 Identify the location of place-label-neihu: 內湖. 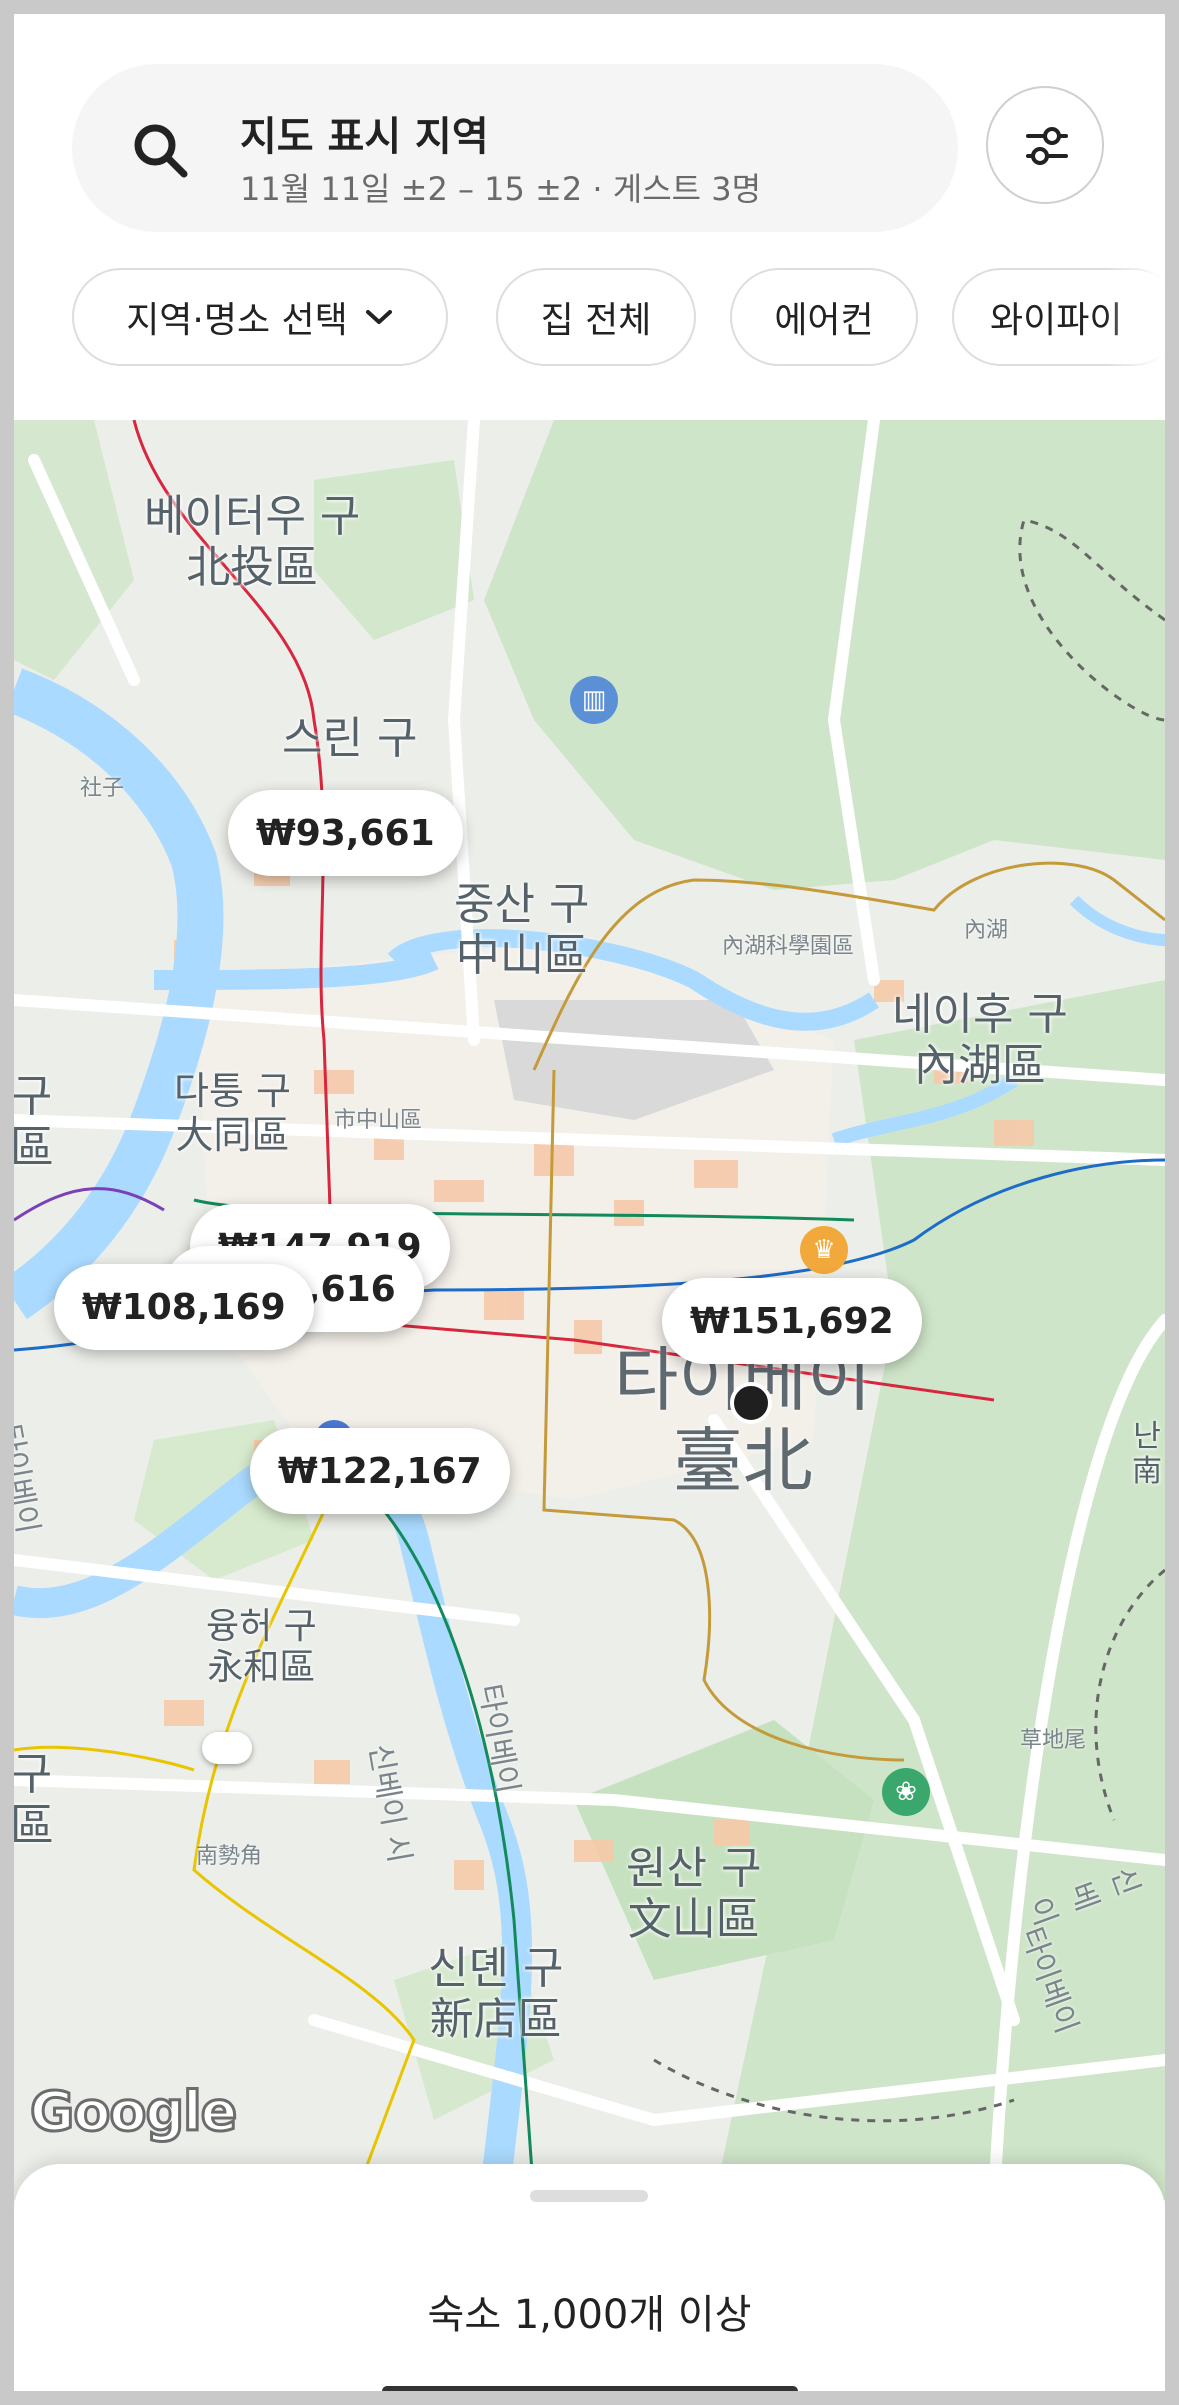
(986, 930).